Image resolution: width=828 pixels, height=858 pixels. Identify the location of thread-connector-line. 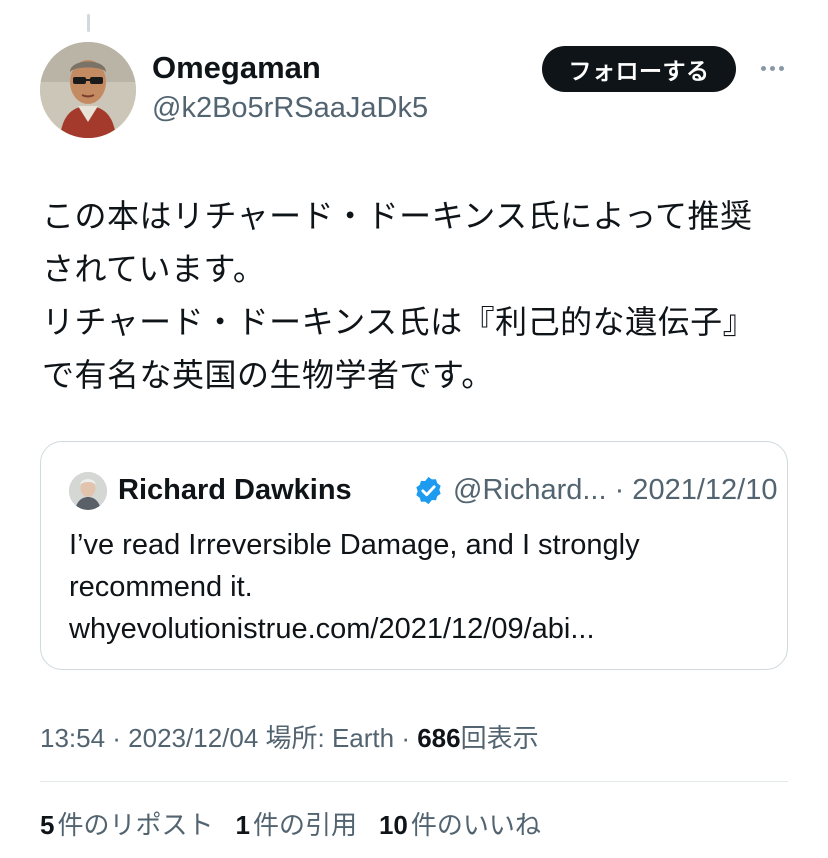
(88, 23).